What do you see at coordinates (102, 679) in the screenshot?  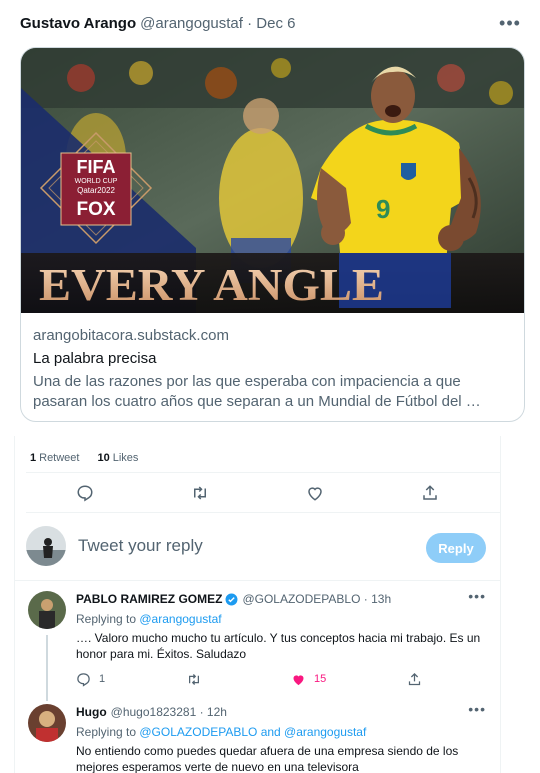 I see `reply-reply-count: 1` at bounding box center [102, 679].